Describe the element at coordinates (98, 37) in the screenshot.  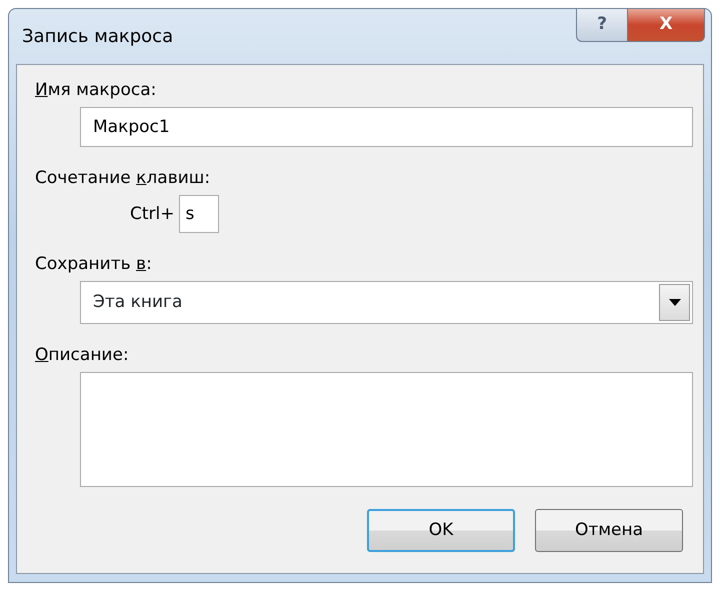
I see `window-title: Запись макроса` at that location.